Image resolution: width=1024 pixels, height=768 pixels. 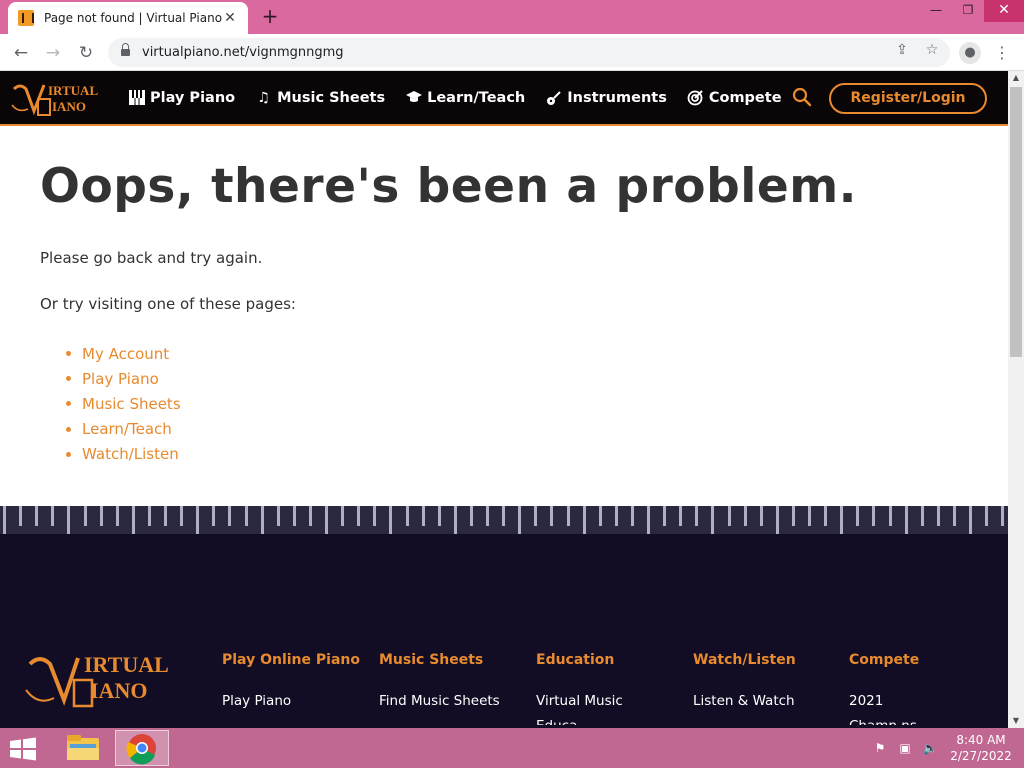 I want to click on system-tray: ⚑ ▣ 🔈, so click(x=905, y=748).